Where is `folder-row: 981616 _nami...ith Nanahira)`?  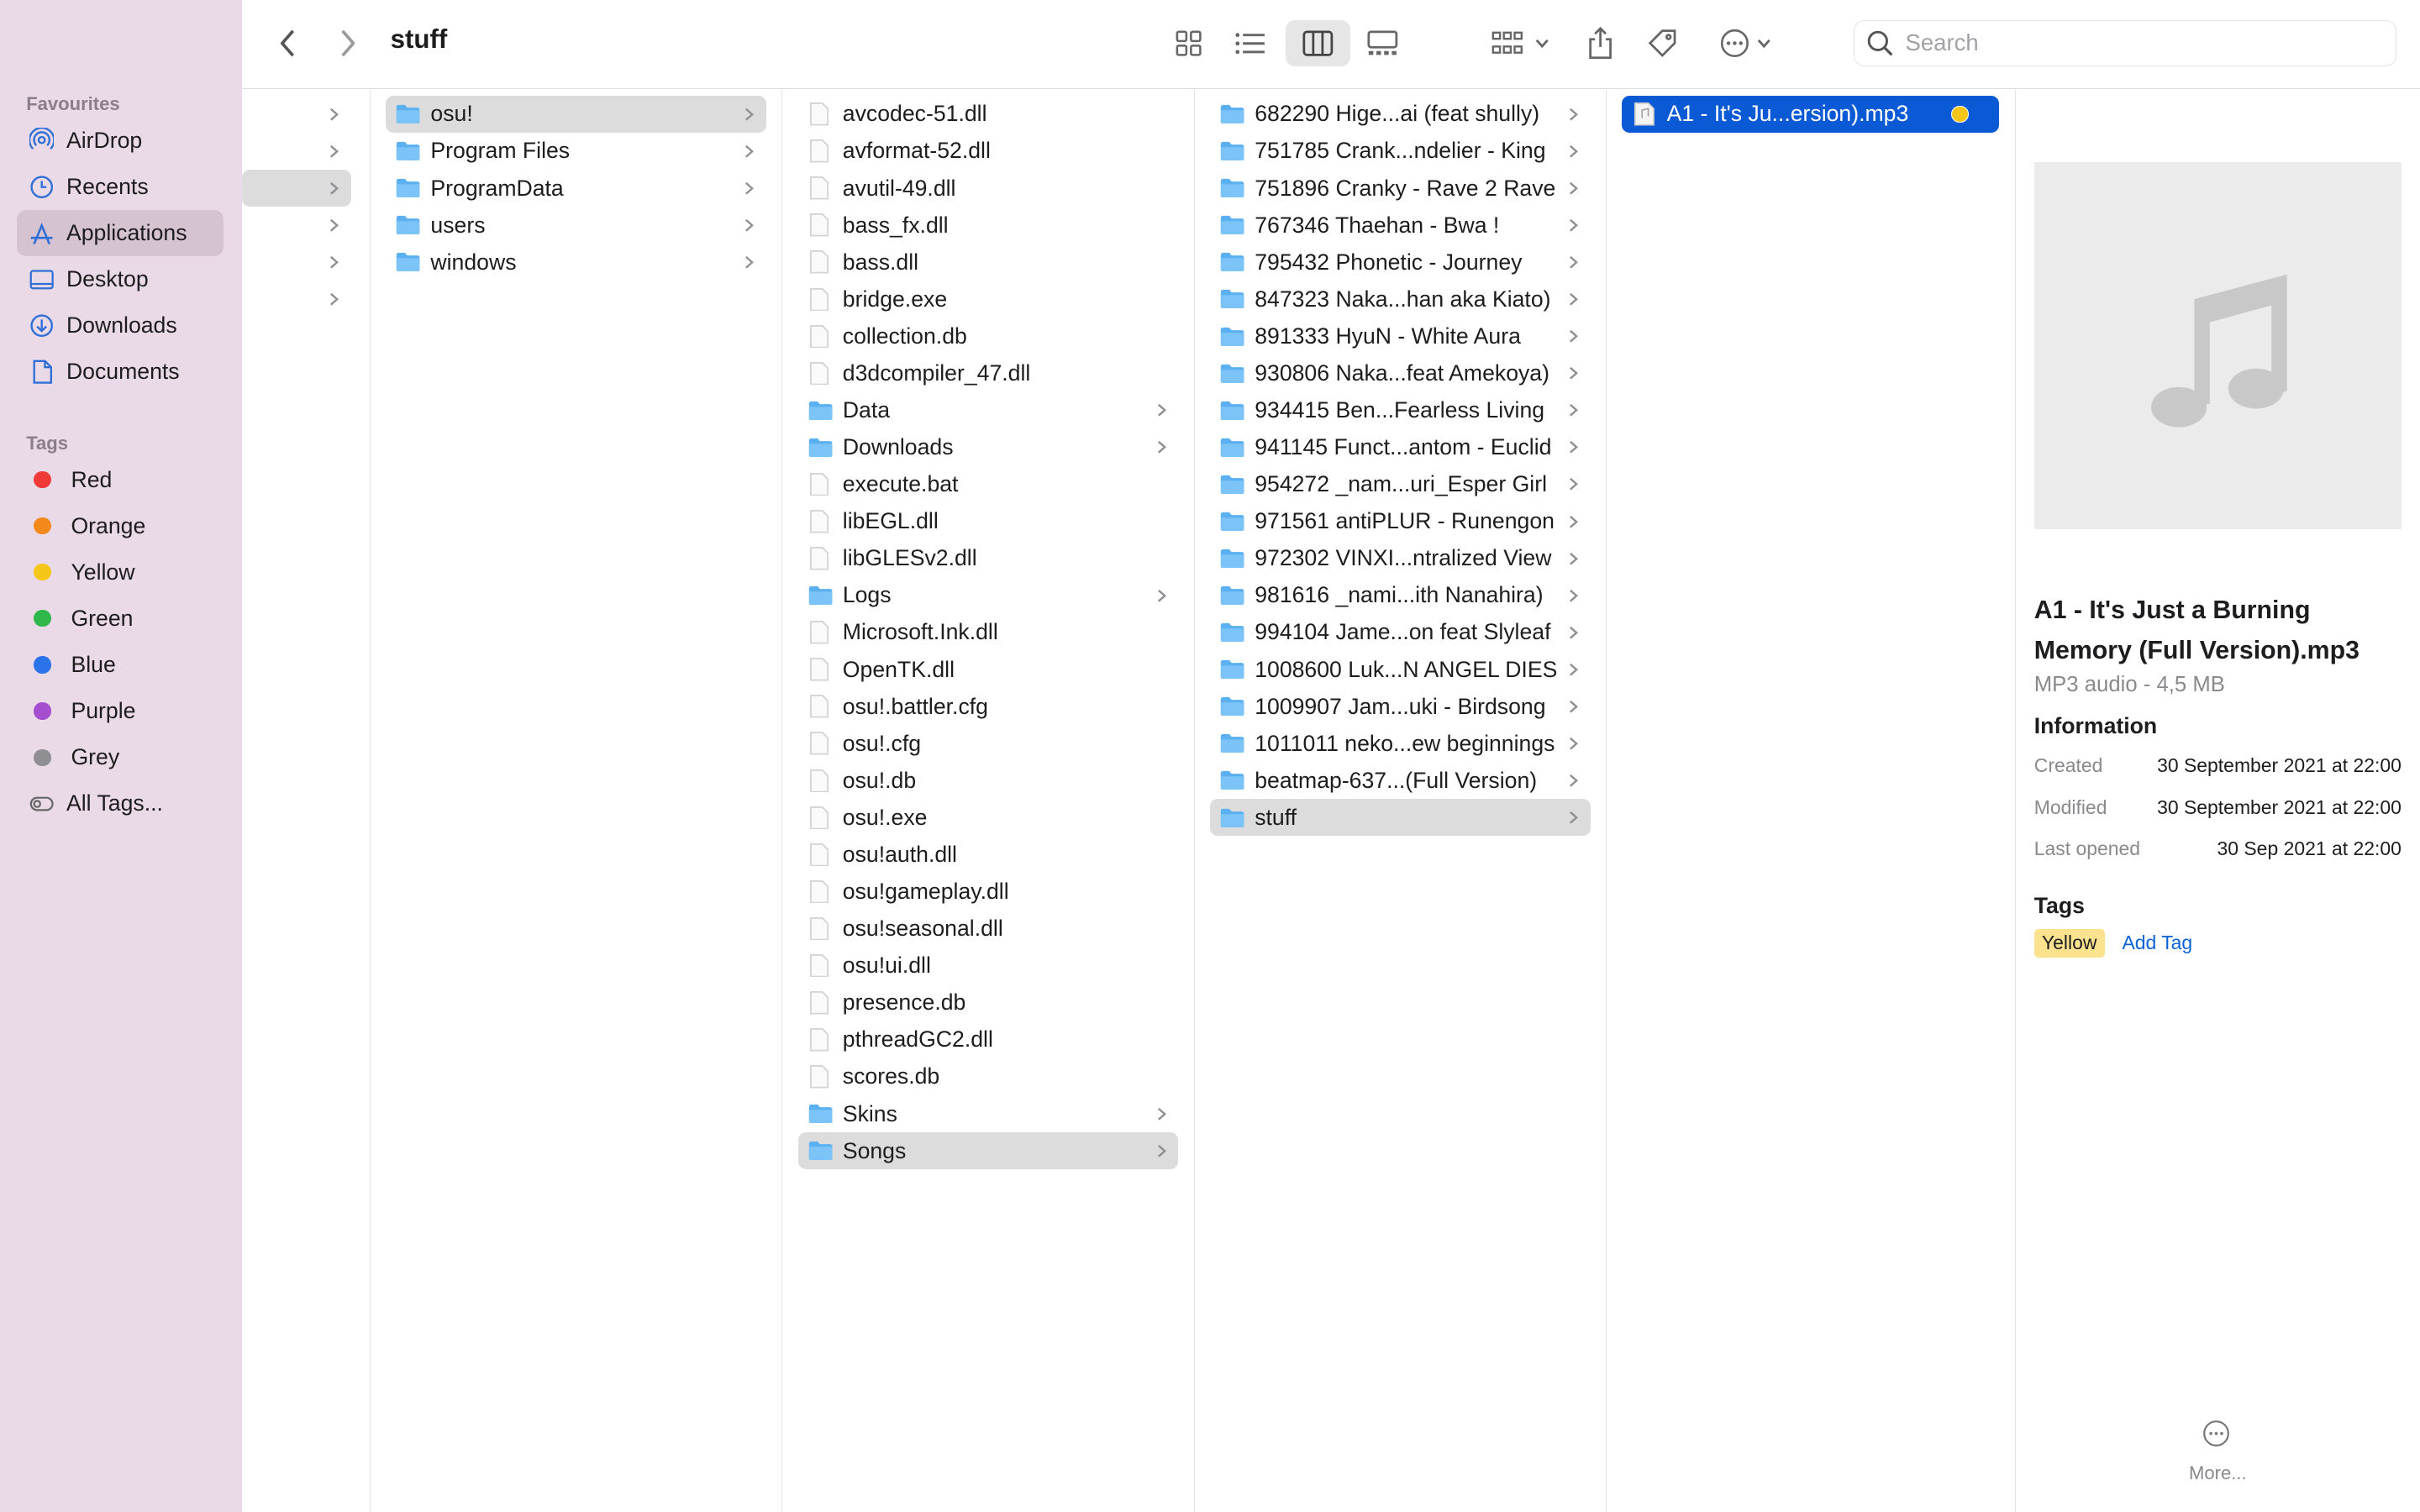
folder-row: 981616 _nami...ith Nanahira) is located at coordinates (1401, 595).